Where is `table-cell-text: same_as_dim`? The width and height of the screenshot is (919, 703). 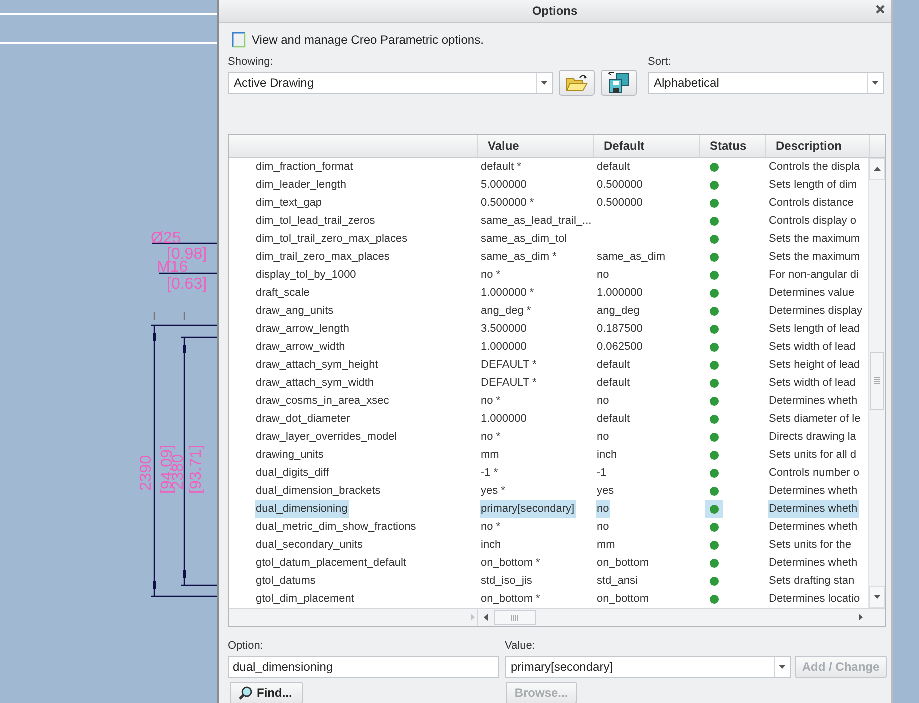 table-cell-text: same_as_dim is located at coordinates (631, 257).